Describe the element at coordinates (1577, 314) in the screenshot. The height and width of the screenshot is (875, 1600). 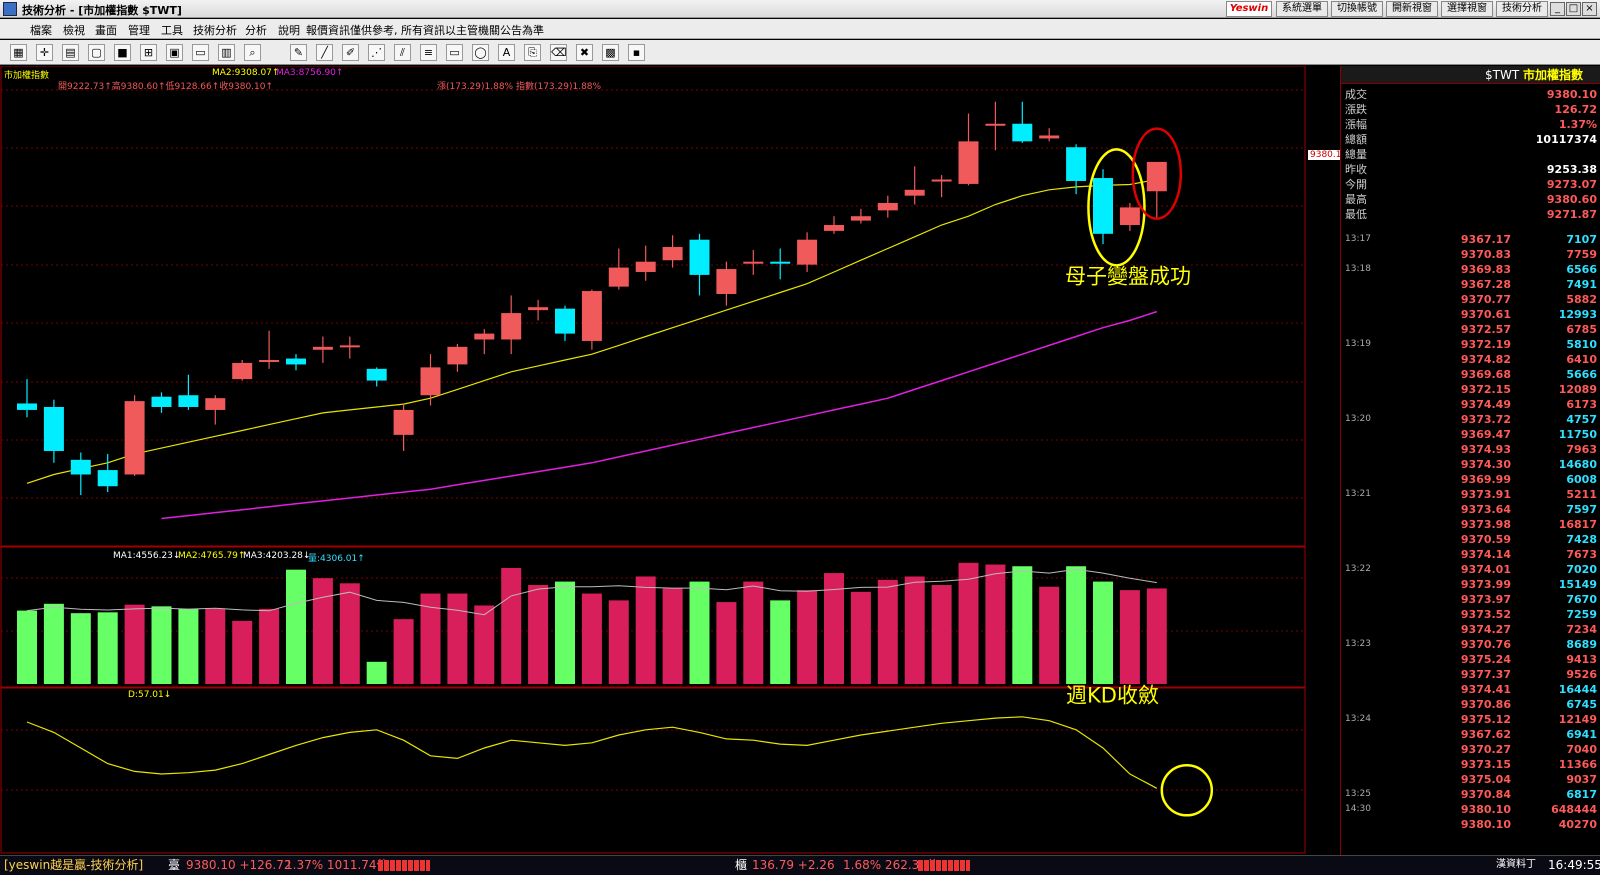
I see `tick-volume: 12993` at that location.